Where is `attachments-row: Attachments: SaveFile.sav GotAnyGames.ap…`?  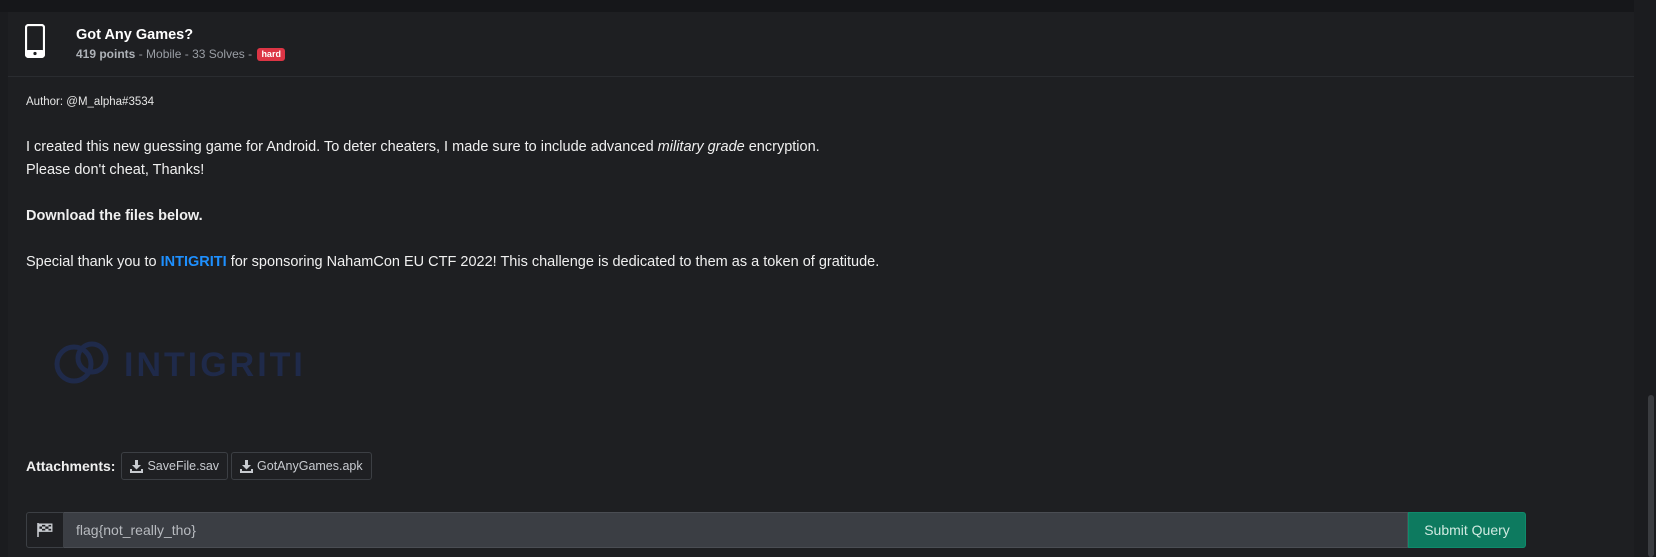 attachments-row: Attachments: SaveFile.sav GotAnyGames.ap… is located at coordinates (199, 466).